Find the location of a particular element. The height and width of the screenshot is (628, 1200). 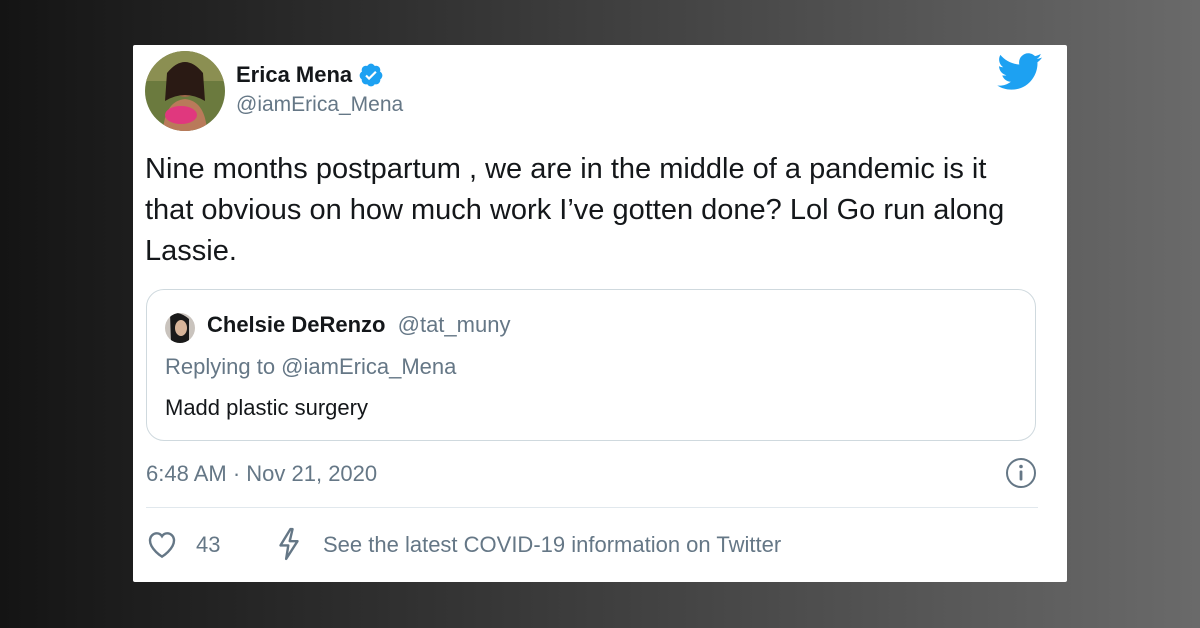

author-handle: @iamErica_Mena is located at coordinates (319, 105).